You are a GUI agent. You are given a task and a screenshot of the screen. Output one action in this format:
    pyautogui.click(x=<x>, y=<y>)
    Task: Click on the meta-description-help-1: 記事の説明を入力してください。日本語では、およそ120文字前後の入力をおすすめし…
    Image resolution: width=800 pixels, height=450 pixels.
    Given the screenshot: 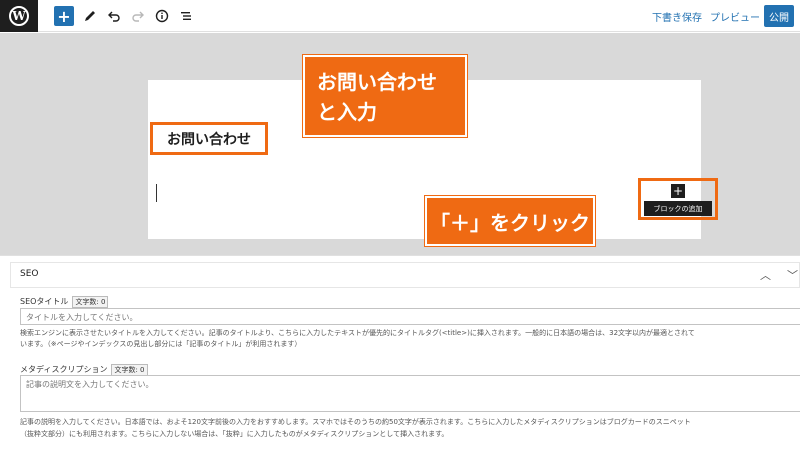 What is the action you would take?
    pyautogui.click(x=355, y=422)
    